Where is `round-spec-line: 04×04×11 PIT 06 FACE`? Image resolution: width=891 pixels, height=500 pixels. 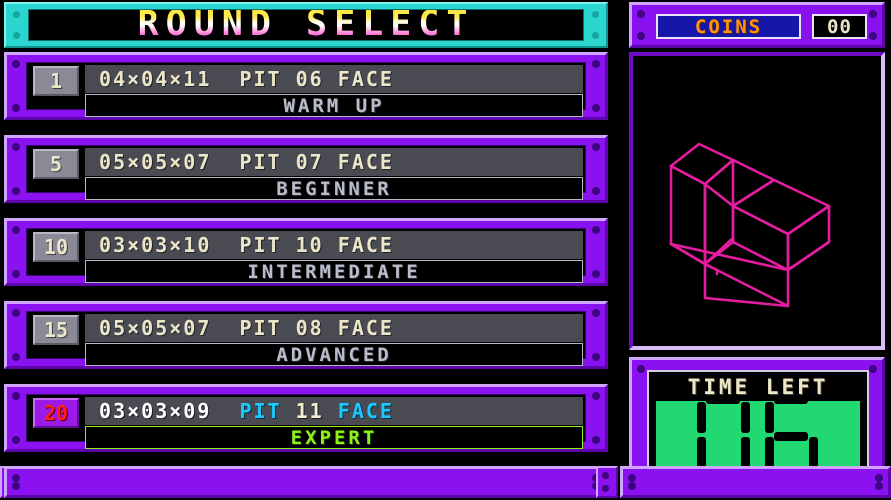 round-spec-line: 04×04×11 PIT 06 FACE is located at coordinates (334, 79).